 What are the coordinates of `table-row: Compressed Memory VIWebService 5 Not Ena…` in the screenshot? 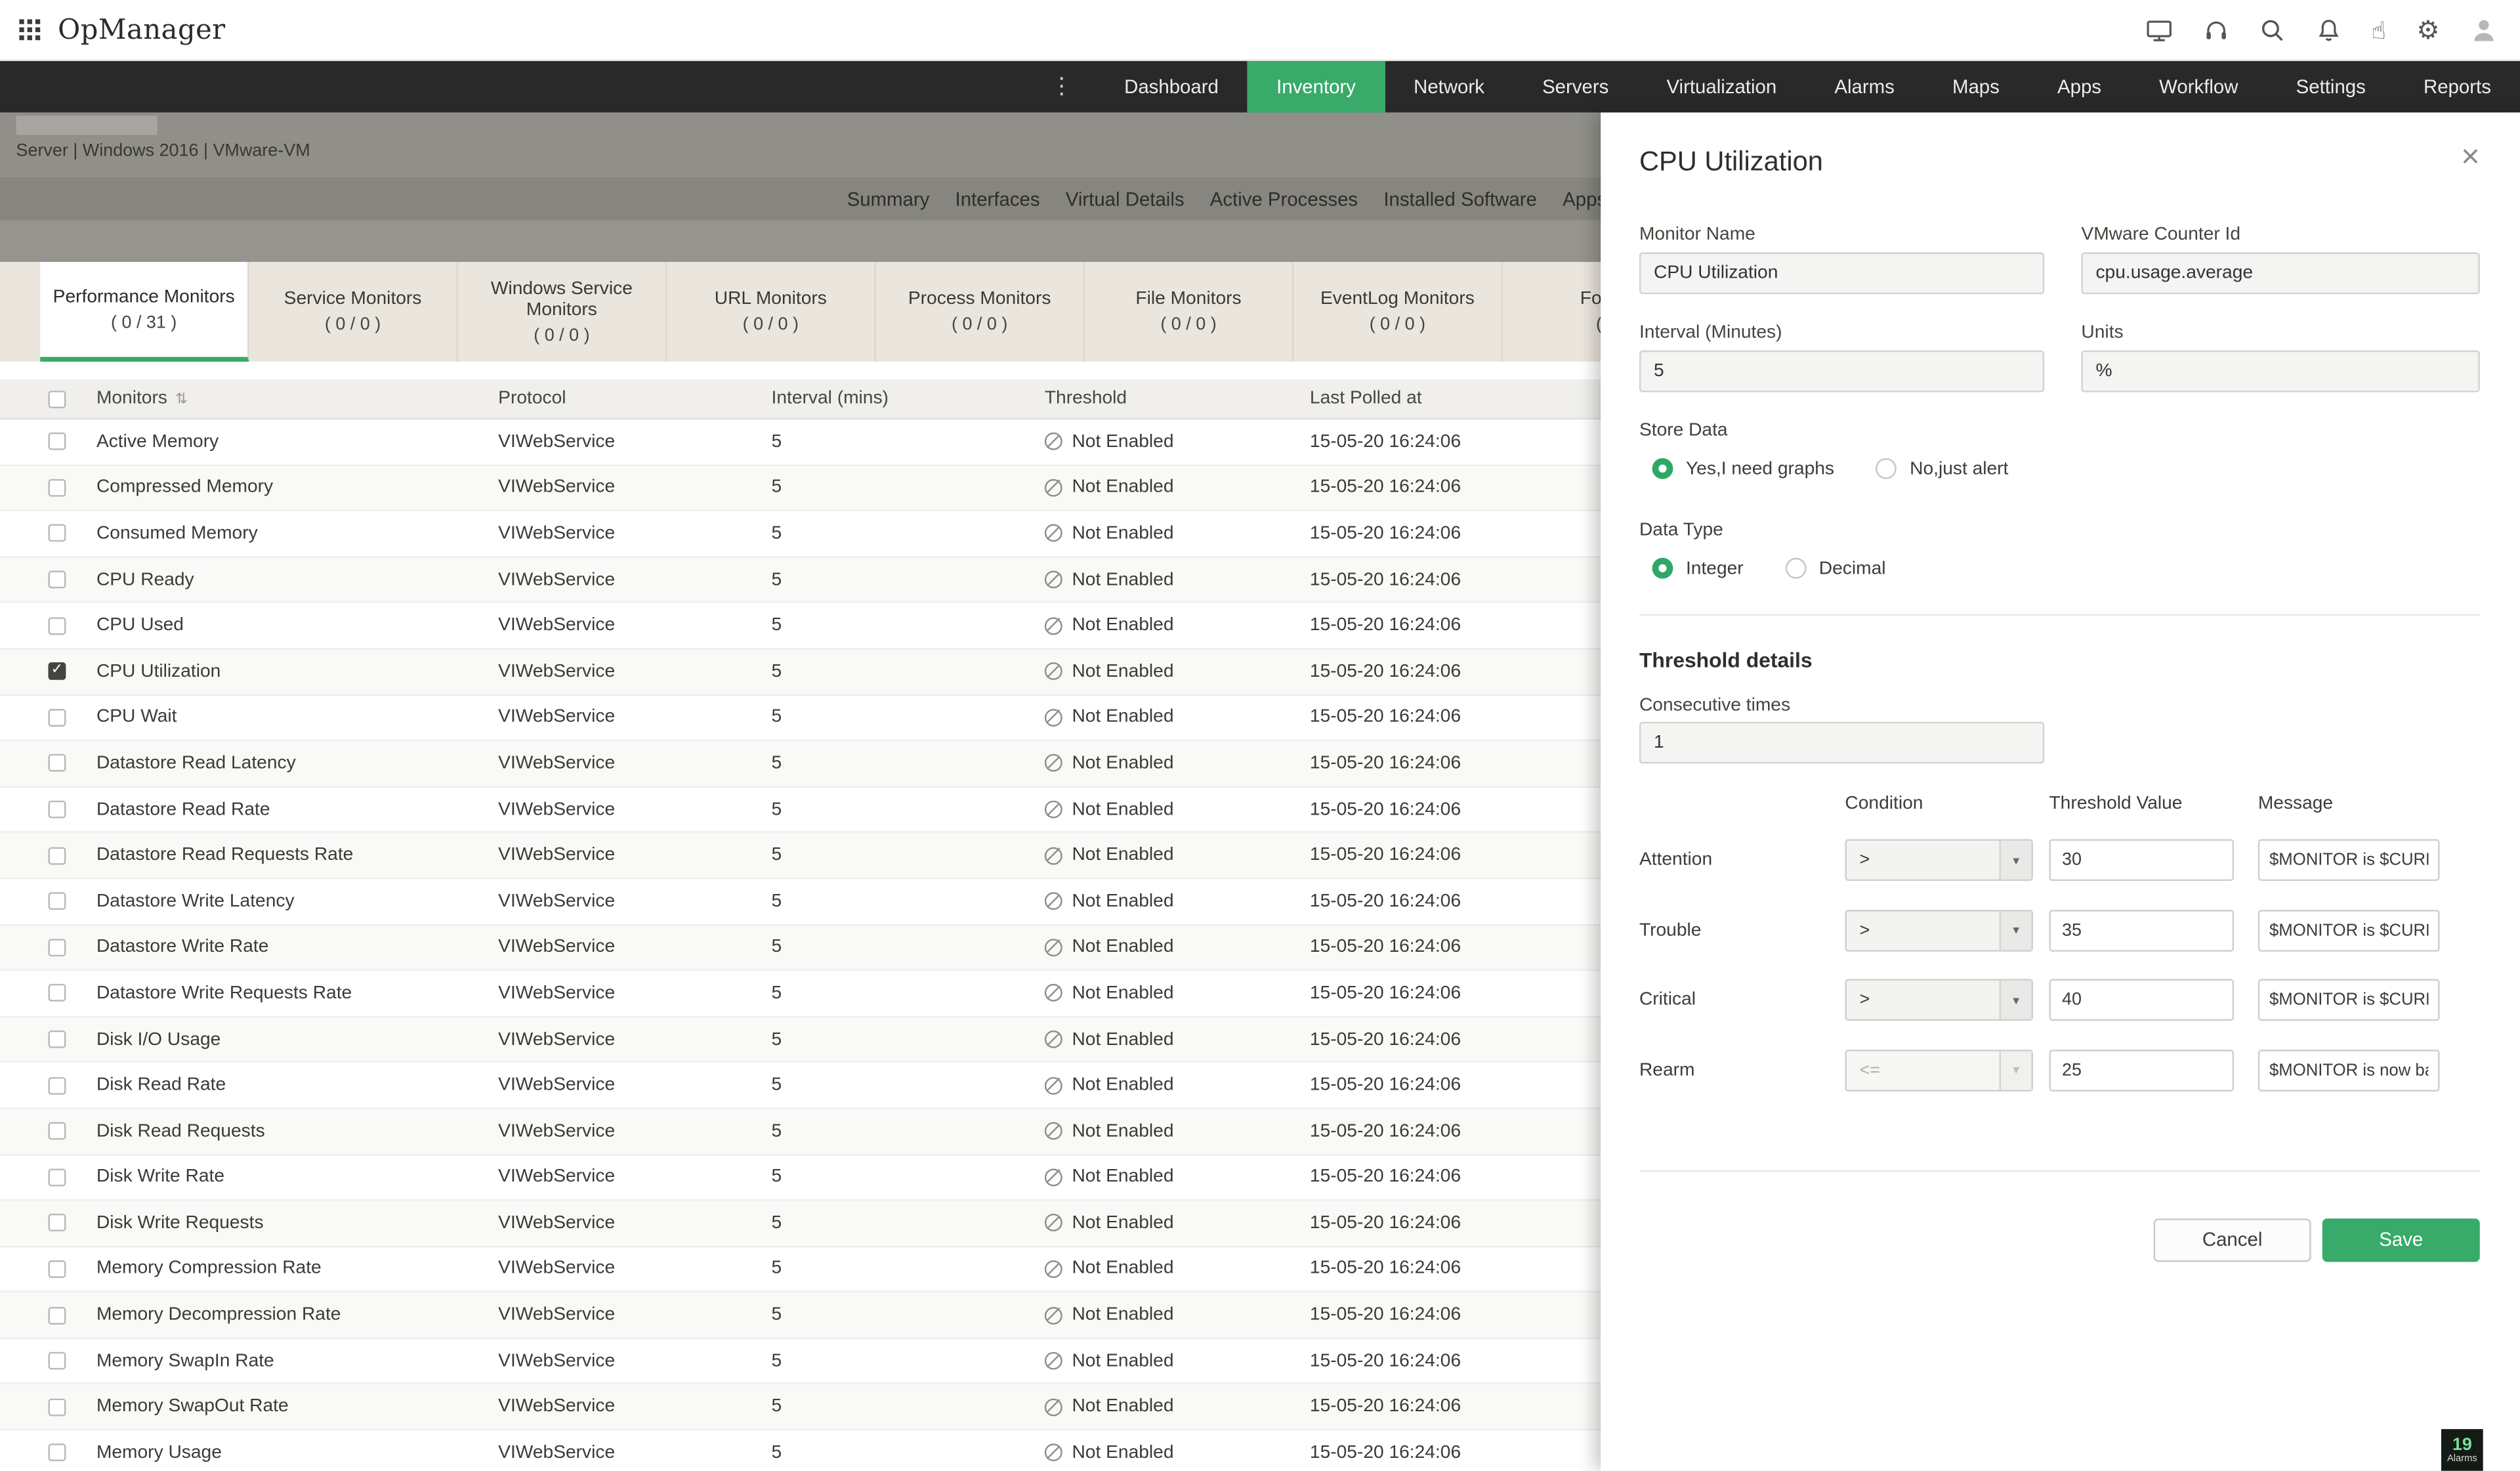 It's located at (800, 488).